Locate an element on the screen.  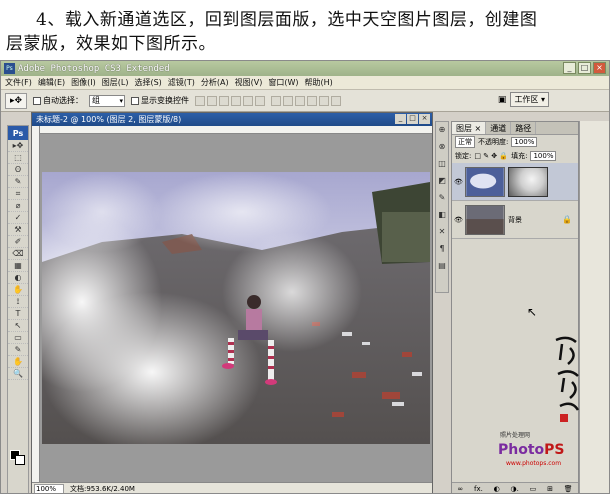
layer-mask-thumbnail is located at coordinates (528, 181).